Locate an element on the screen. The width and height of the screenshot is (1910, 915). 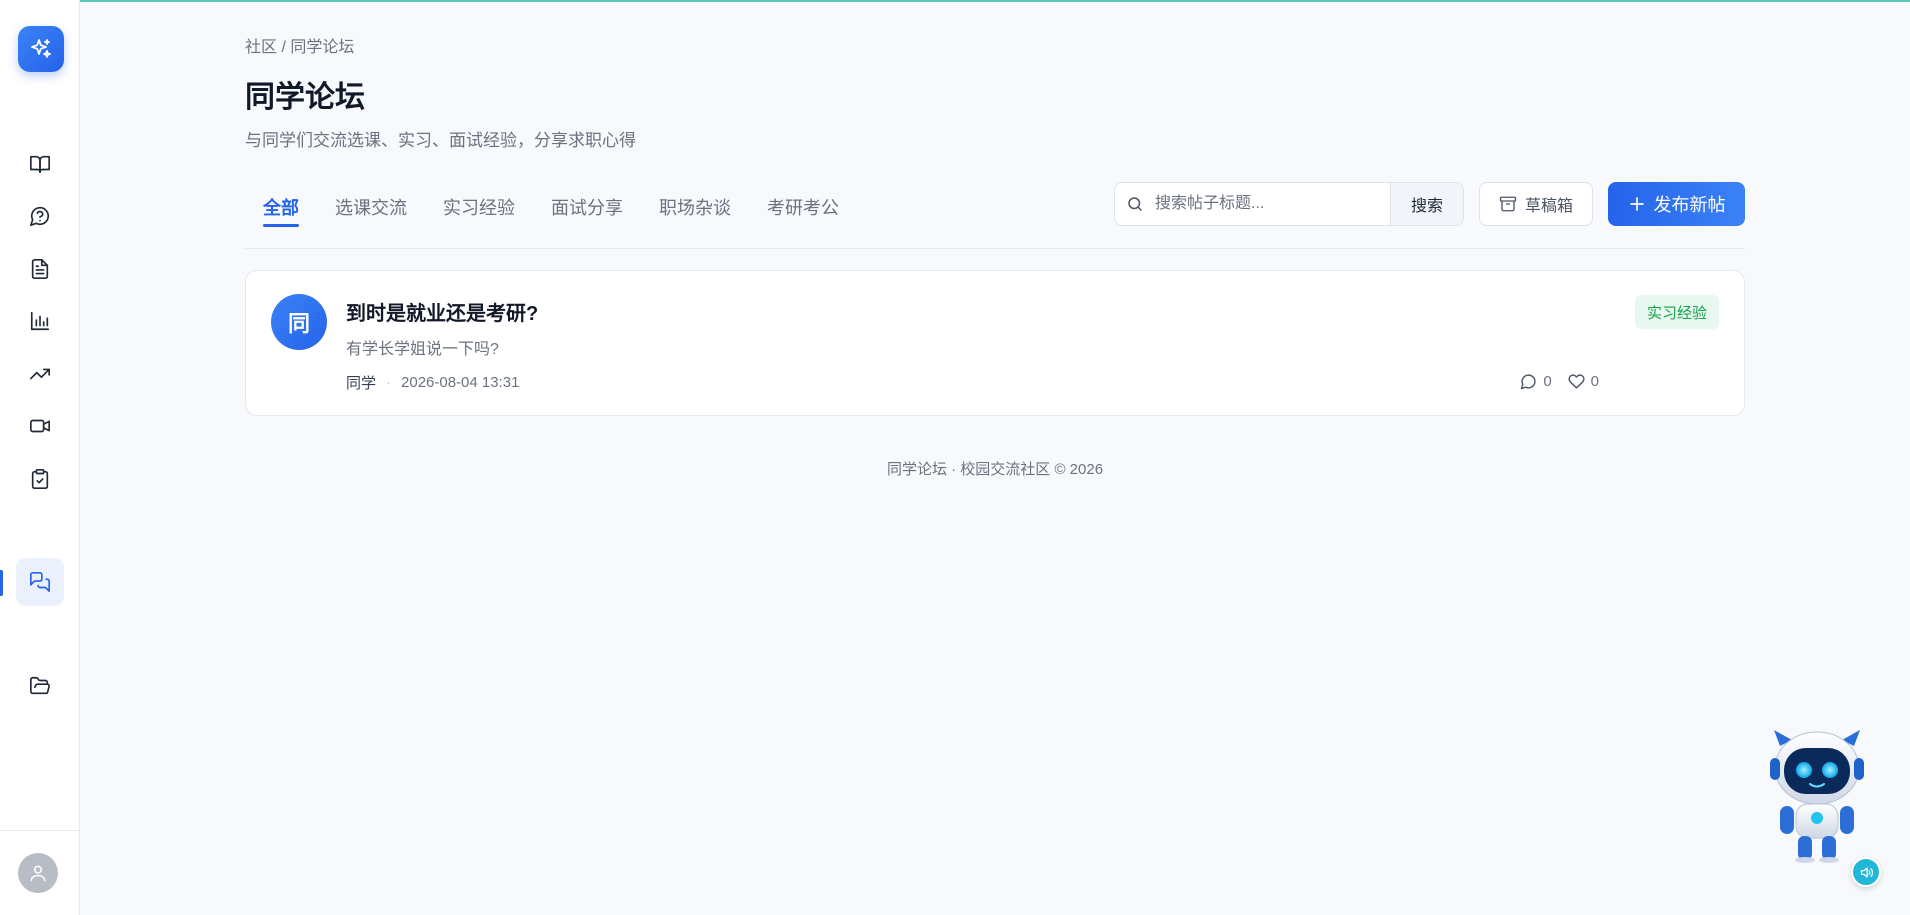
search-input is located at coordinates (1272, 204).